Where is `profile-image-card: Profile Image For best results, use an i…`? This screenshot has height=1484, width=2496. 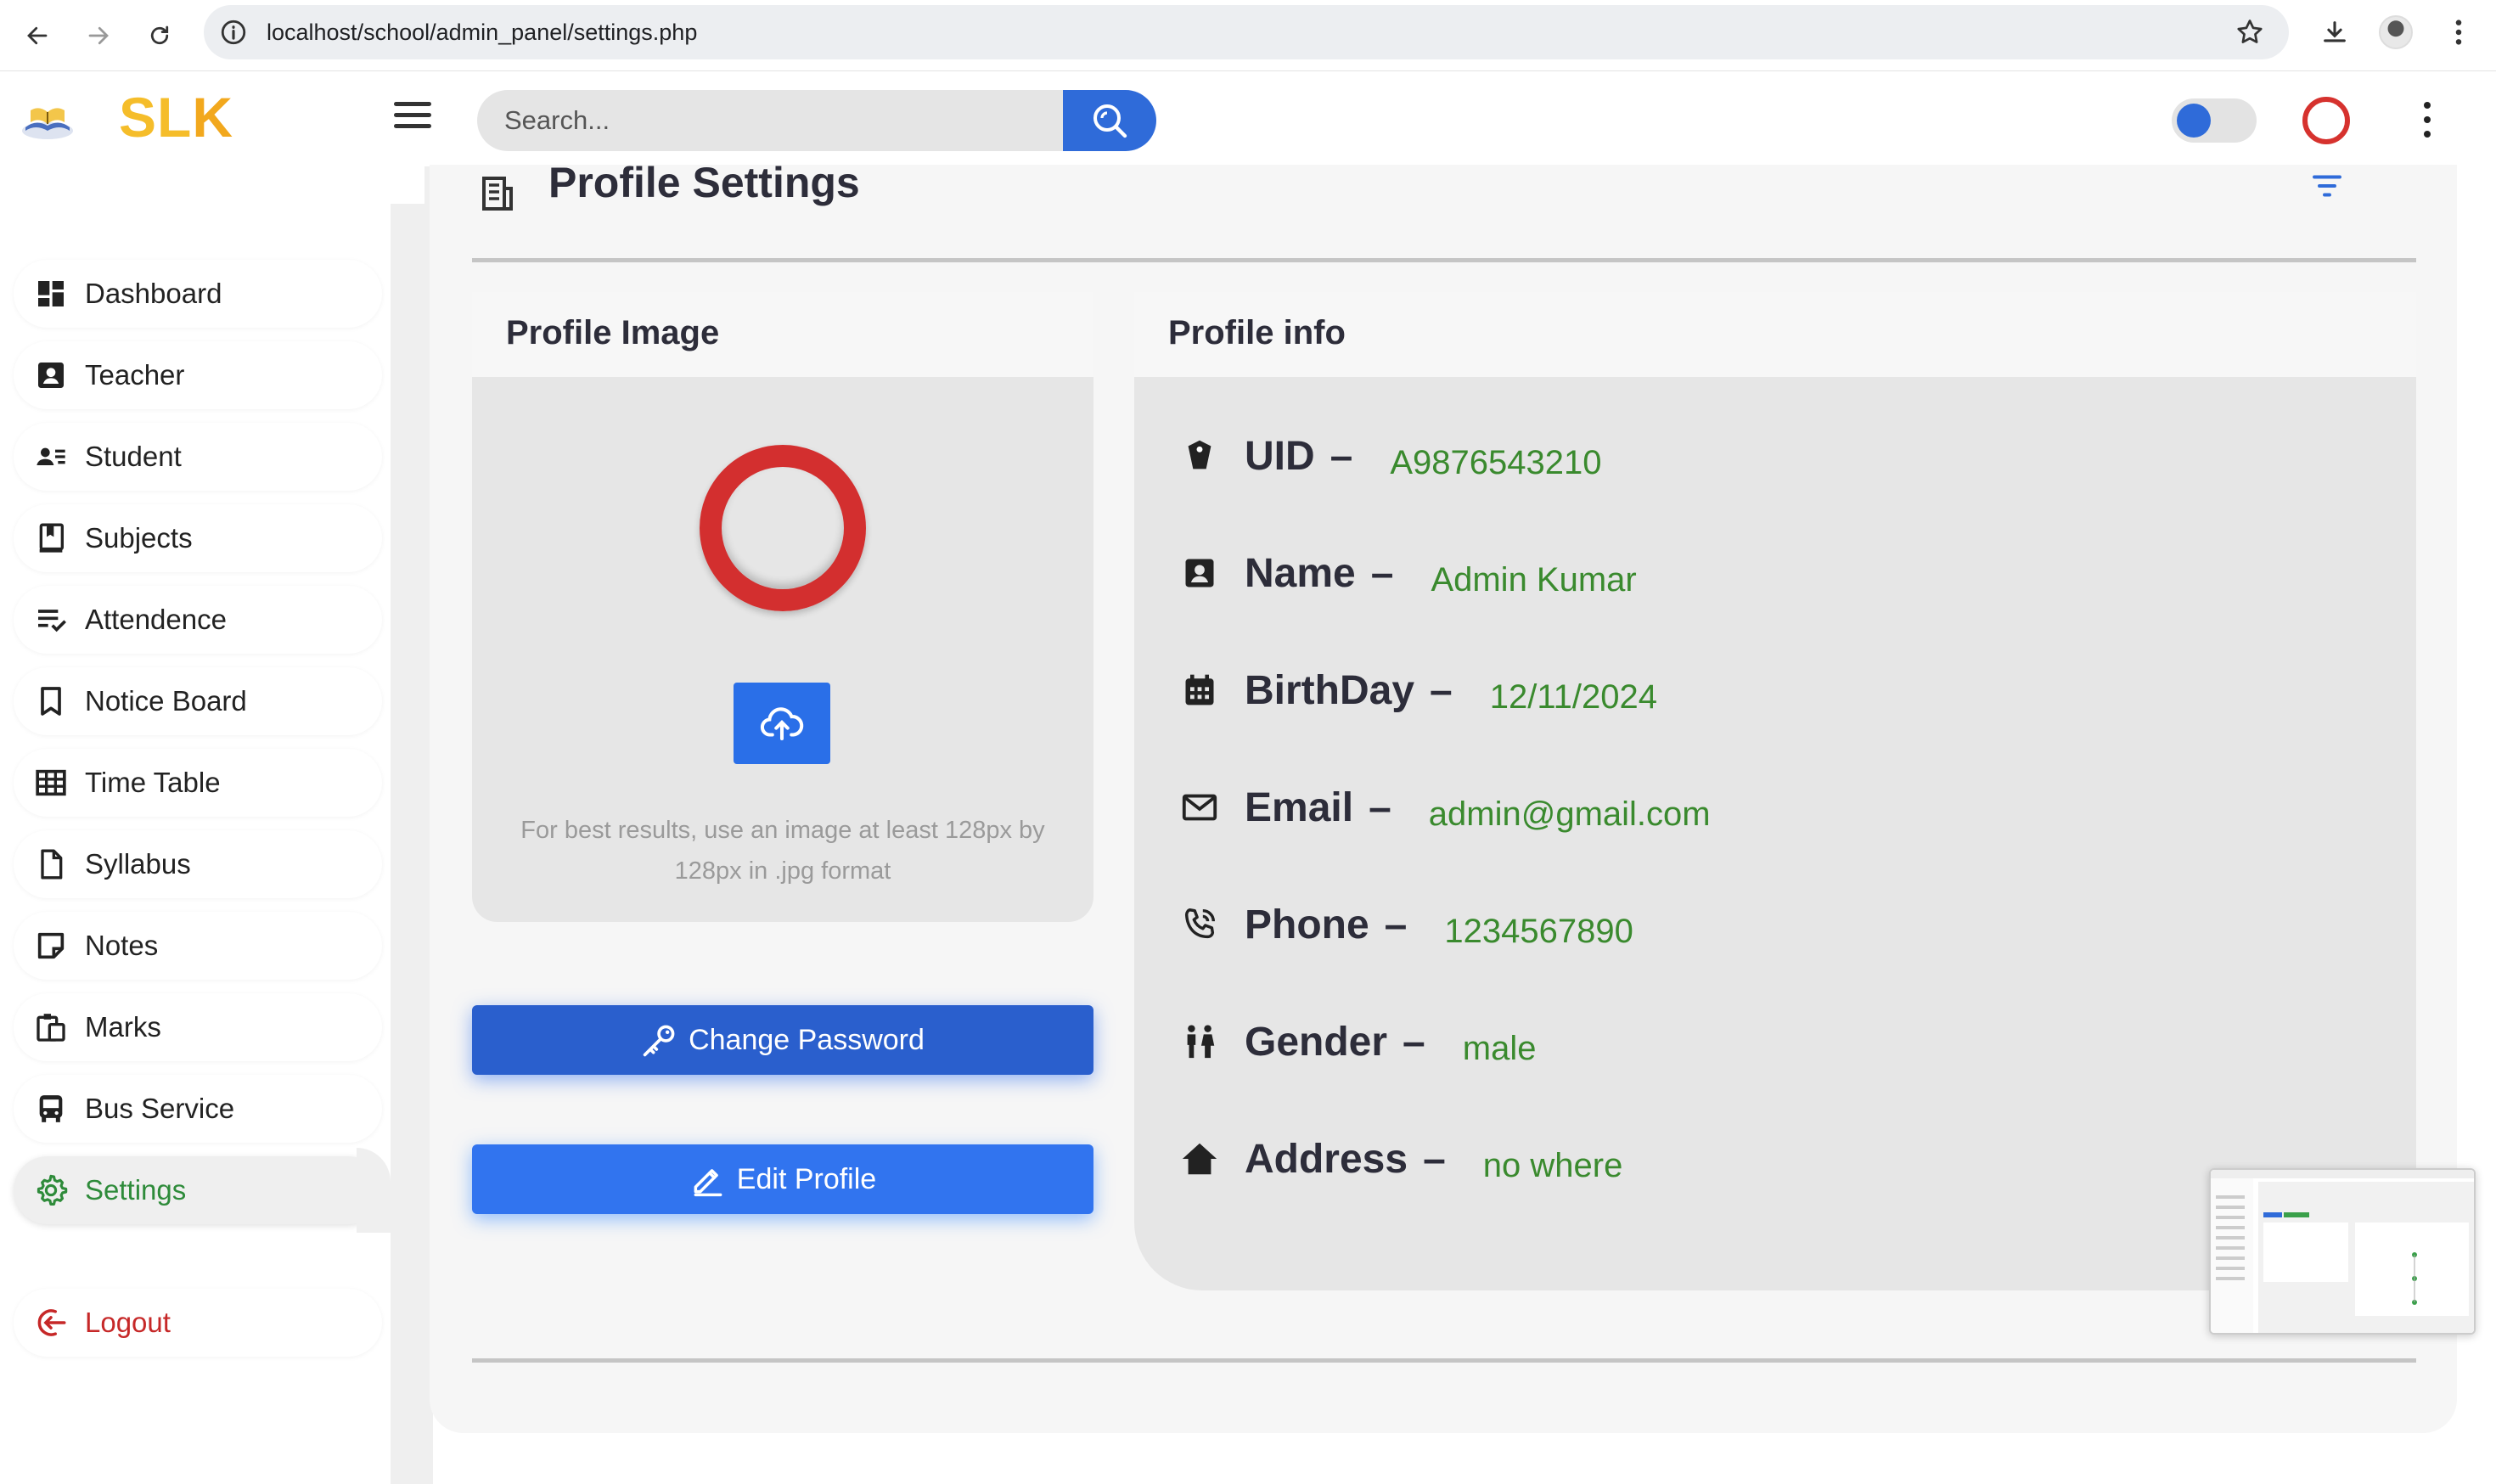 profile-image-card: Profile Image For best results, use an i… is located at coordinates (782, 607).